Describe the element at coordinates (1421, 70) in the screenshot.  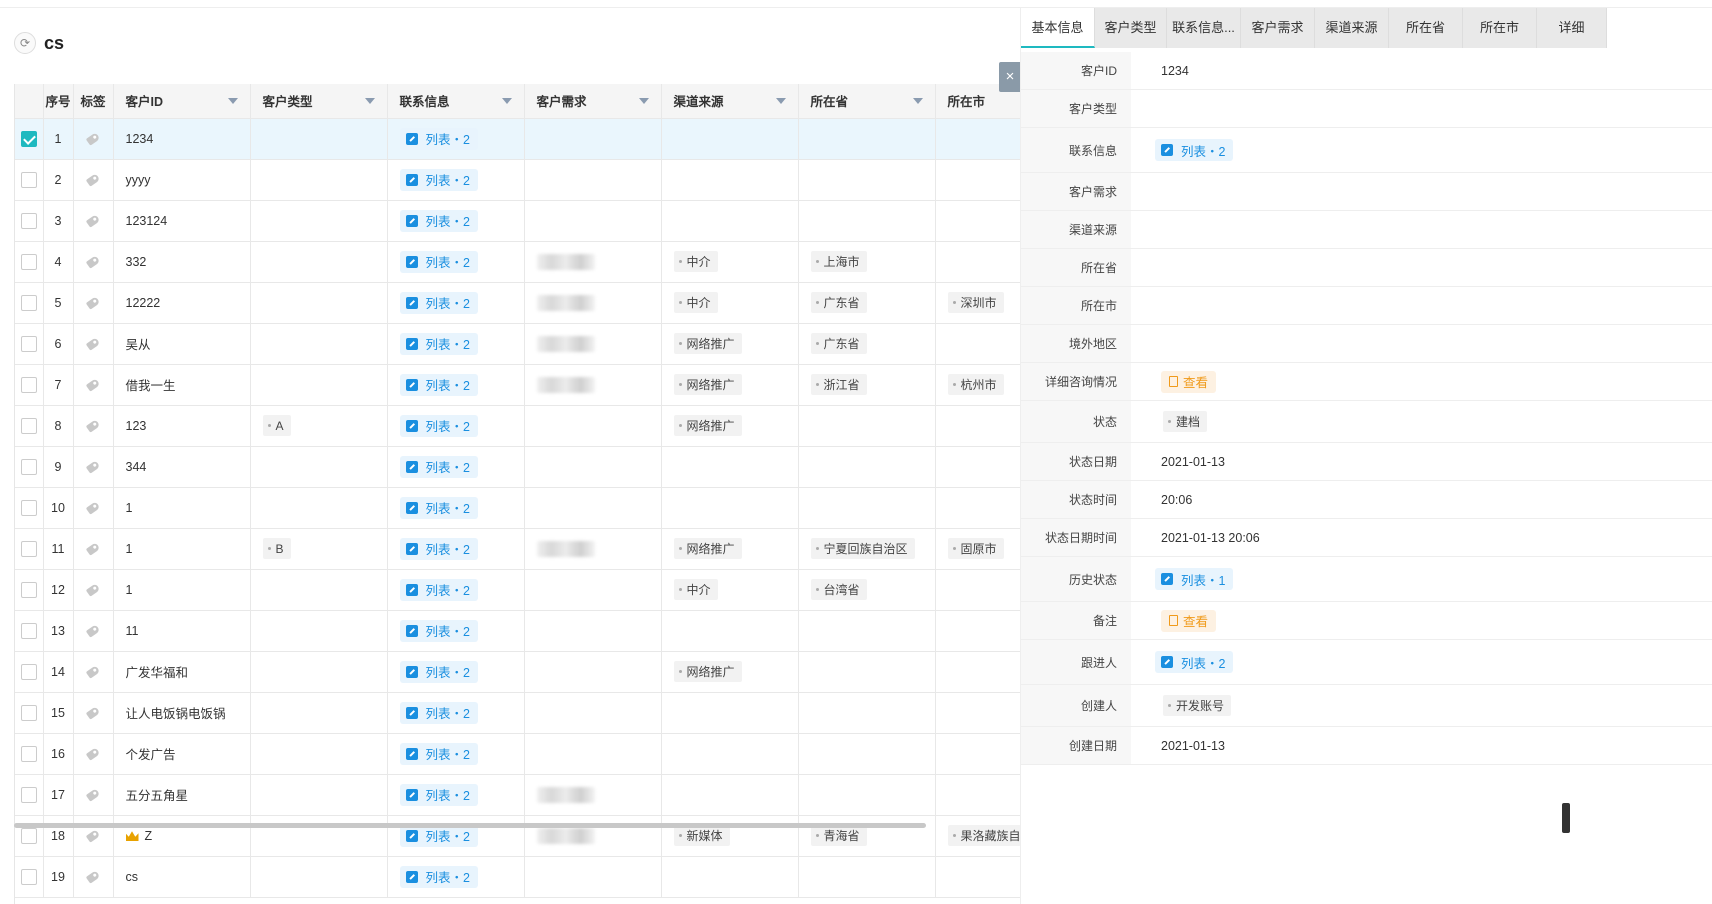
I see `field-value: 1234` at that location.